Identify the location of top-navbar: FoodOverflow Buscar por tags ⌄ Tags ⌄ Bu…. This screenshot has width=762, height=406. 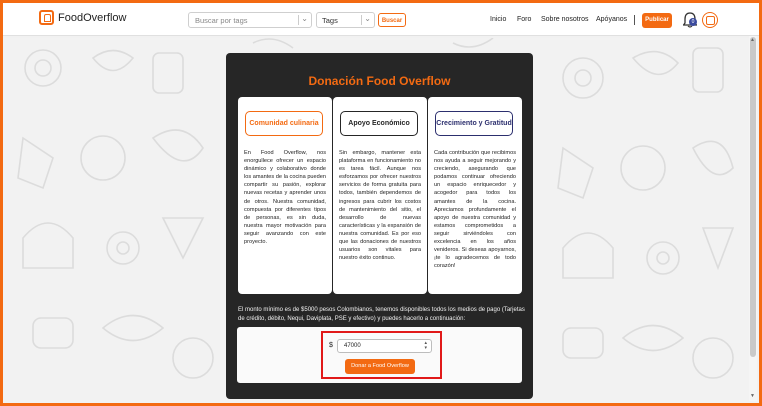
(381, 19).